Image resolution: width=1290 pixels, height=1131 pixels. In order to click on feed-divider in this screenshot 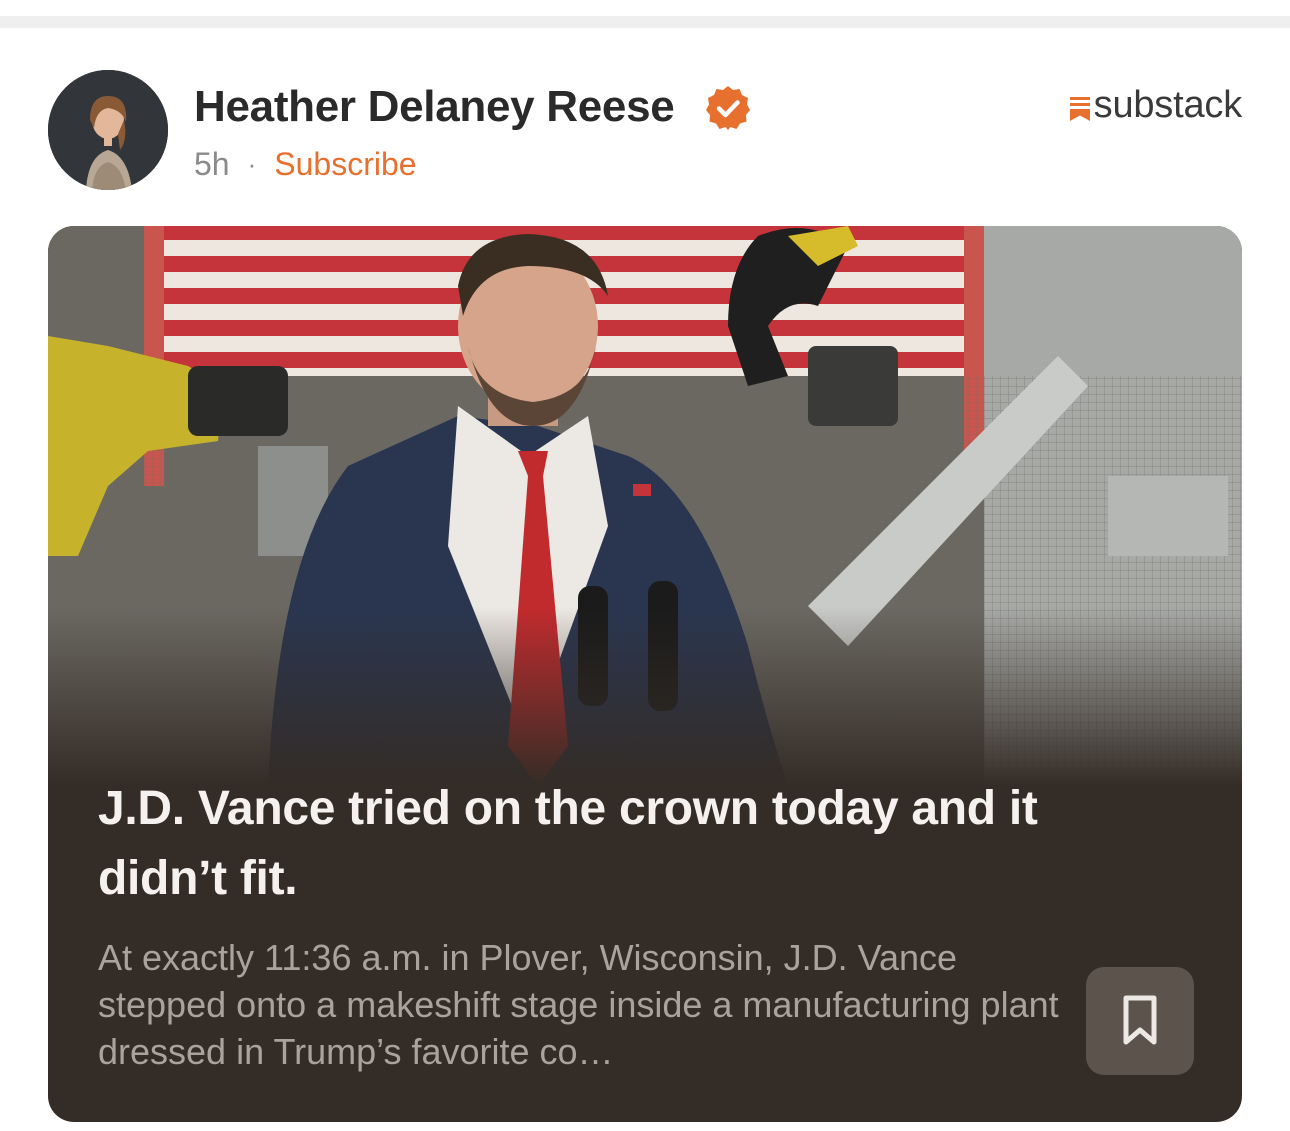, I will do `click(645, 22)`.